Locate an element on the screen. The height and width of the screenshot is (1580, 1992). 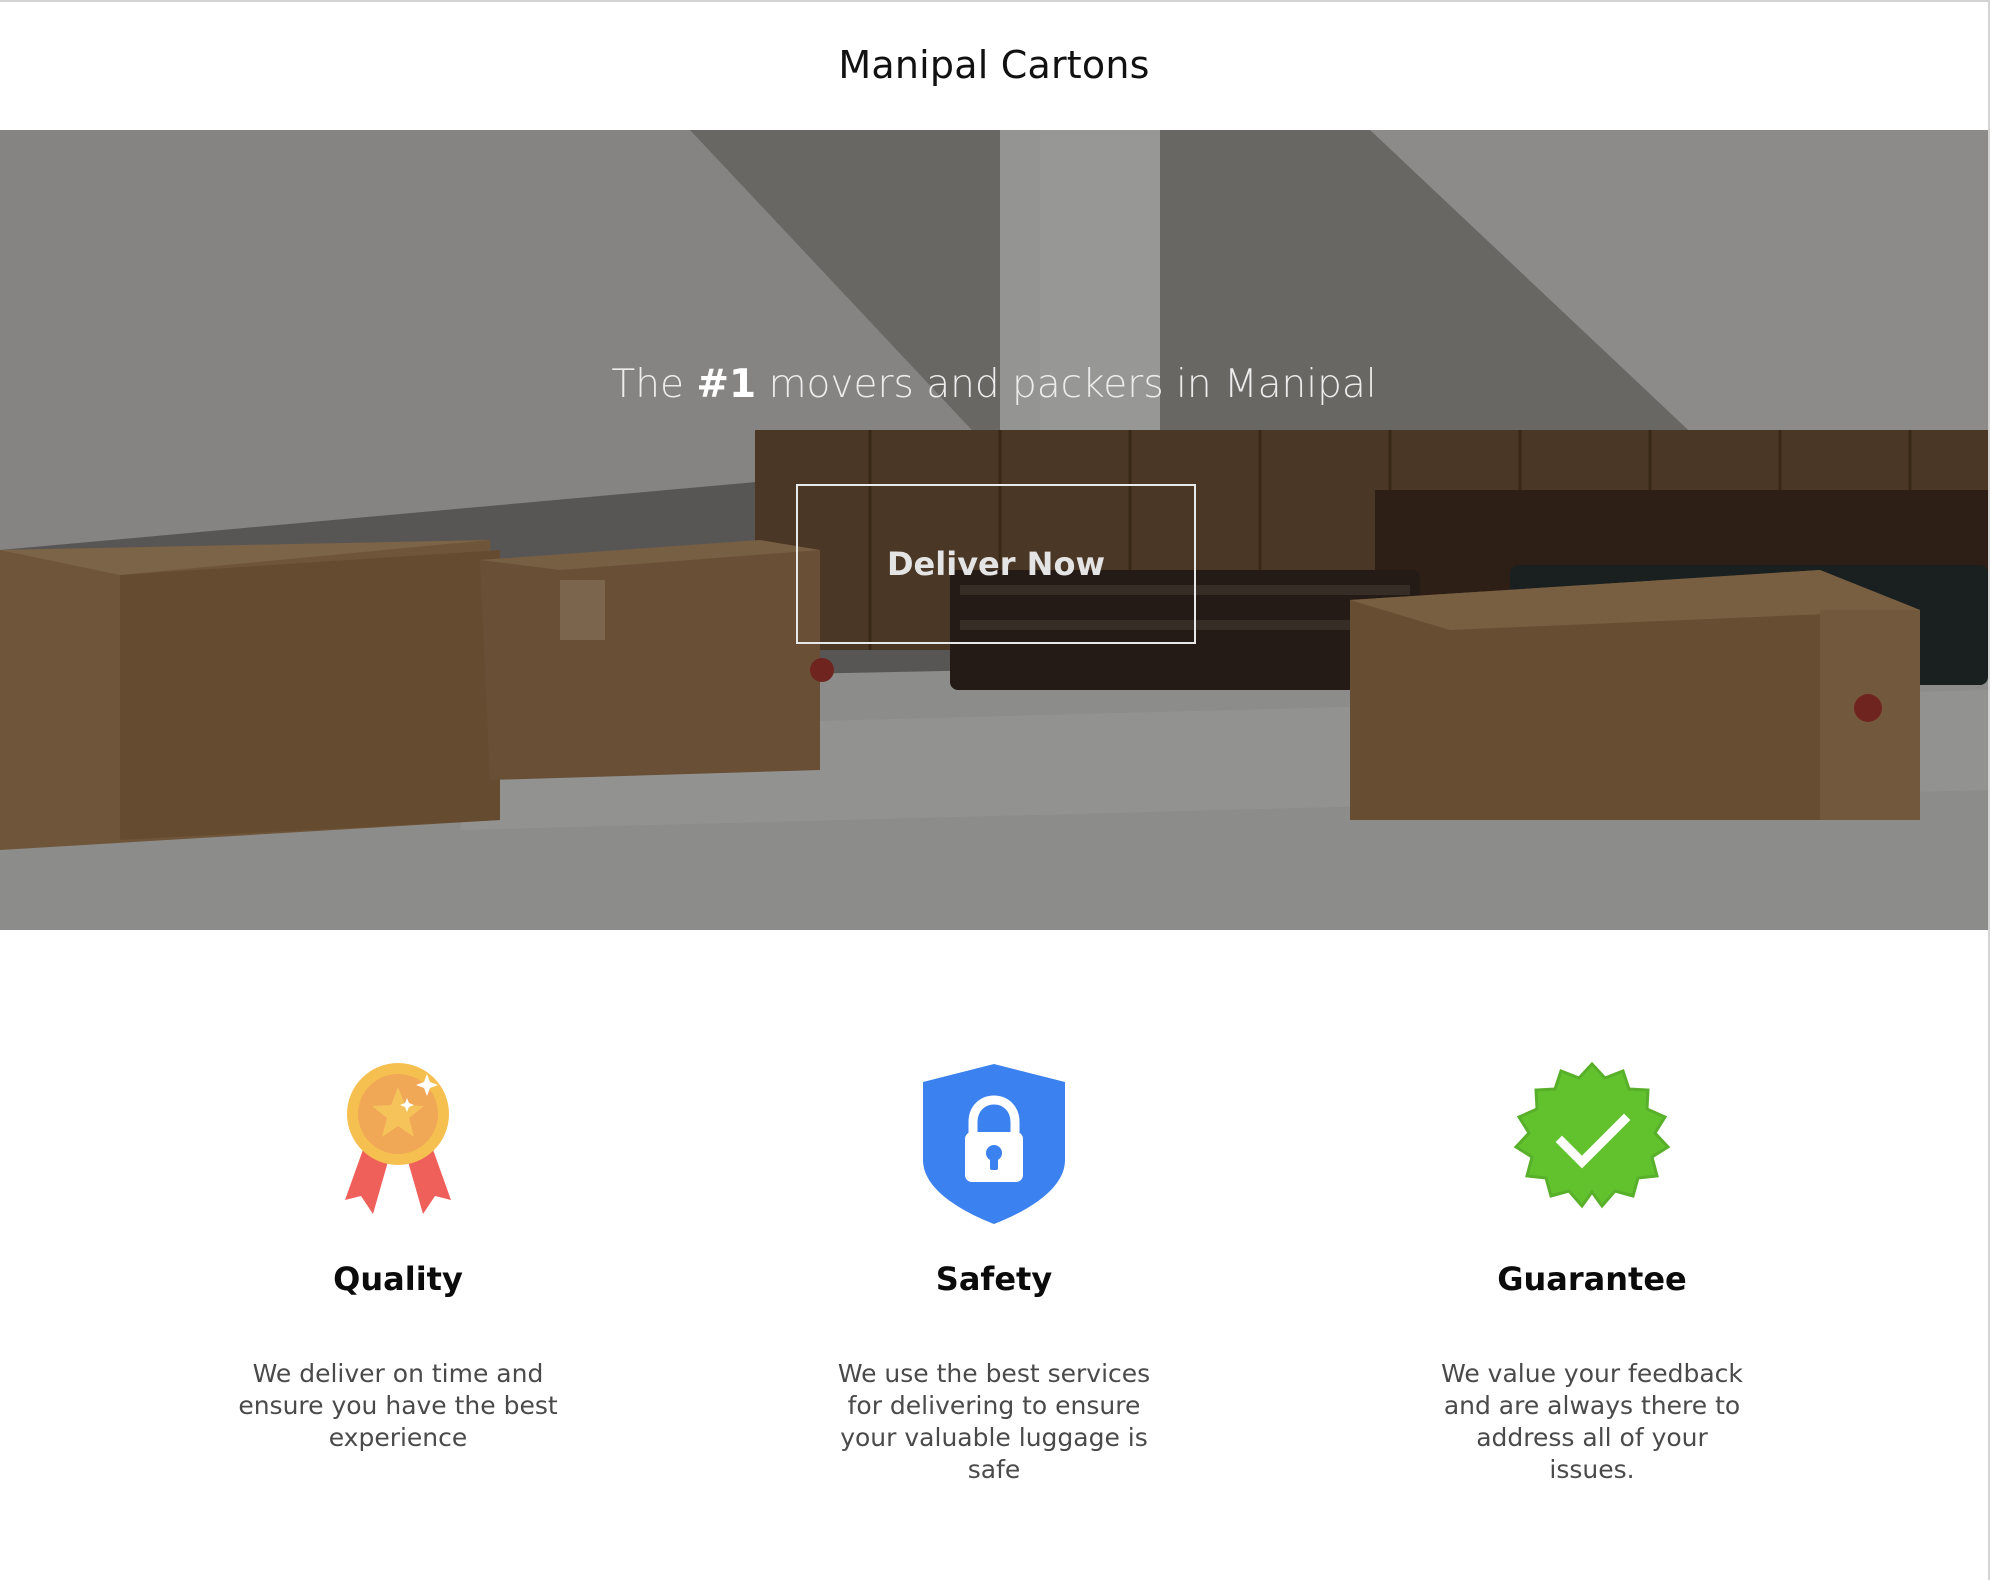
medal-icon is located at coordinates (398, 1142).